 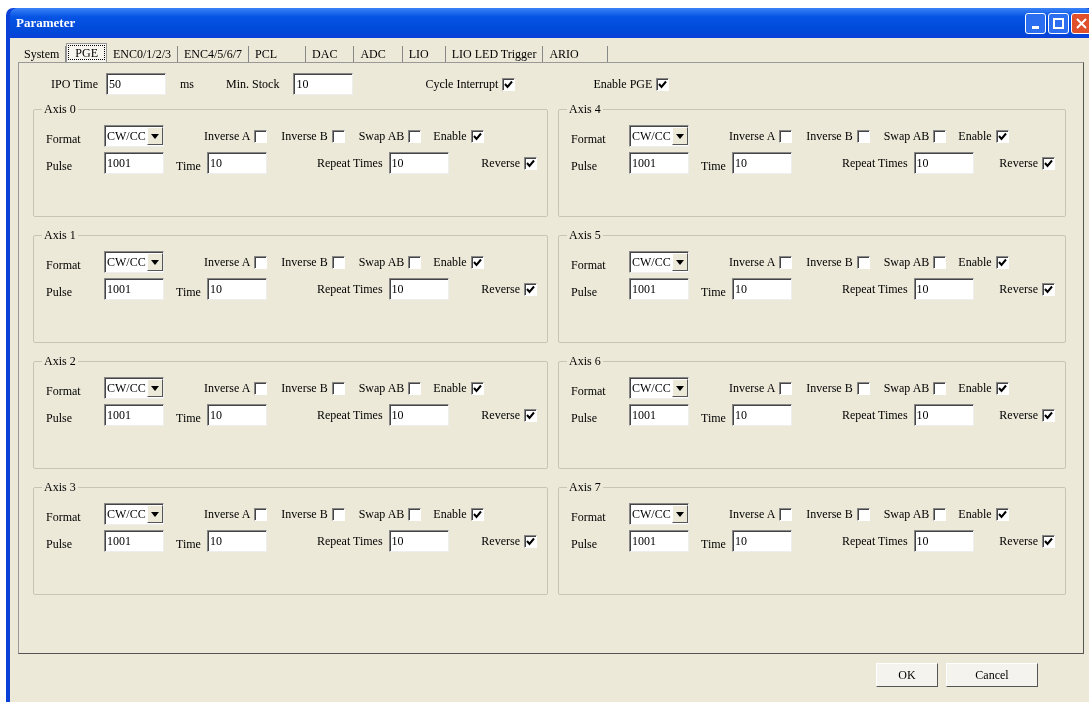 I want to click on ok-button: OK, so click(x=907, y=675).